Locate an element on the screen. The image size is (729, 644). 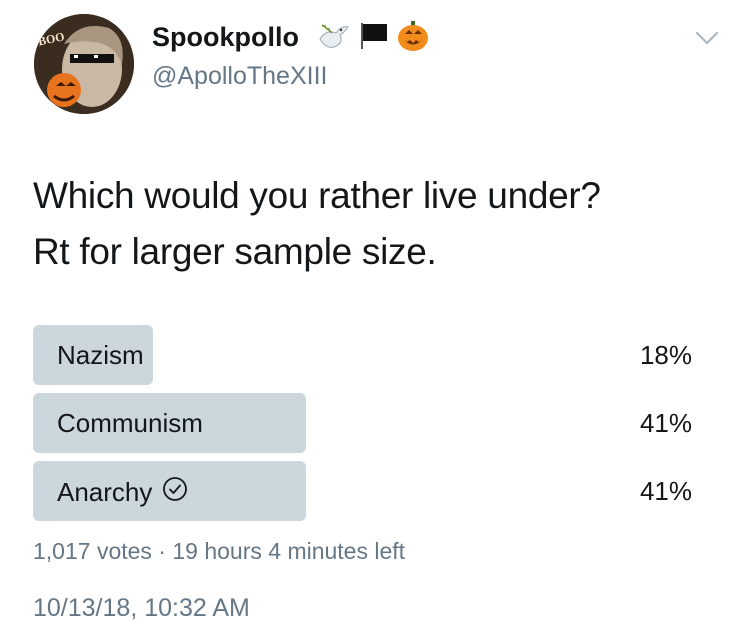
poll-option-text: Anarchy is located at coordinates (105, 492).